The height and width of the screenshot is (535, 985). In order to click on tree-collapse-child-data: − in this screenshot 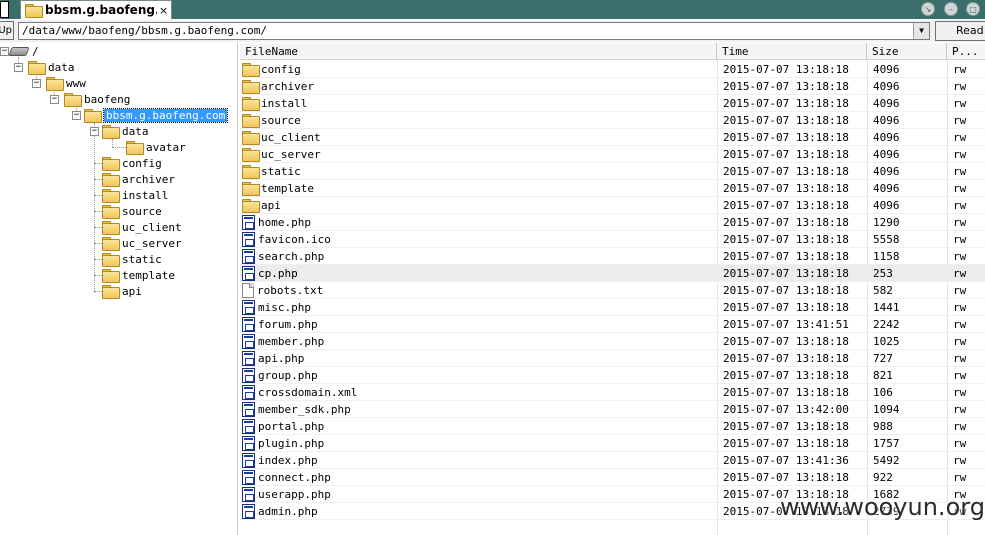, I will do `click(94, 131)`.